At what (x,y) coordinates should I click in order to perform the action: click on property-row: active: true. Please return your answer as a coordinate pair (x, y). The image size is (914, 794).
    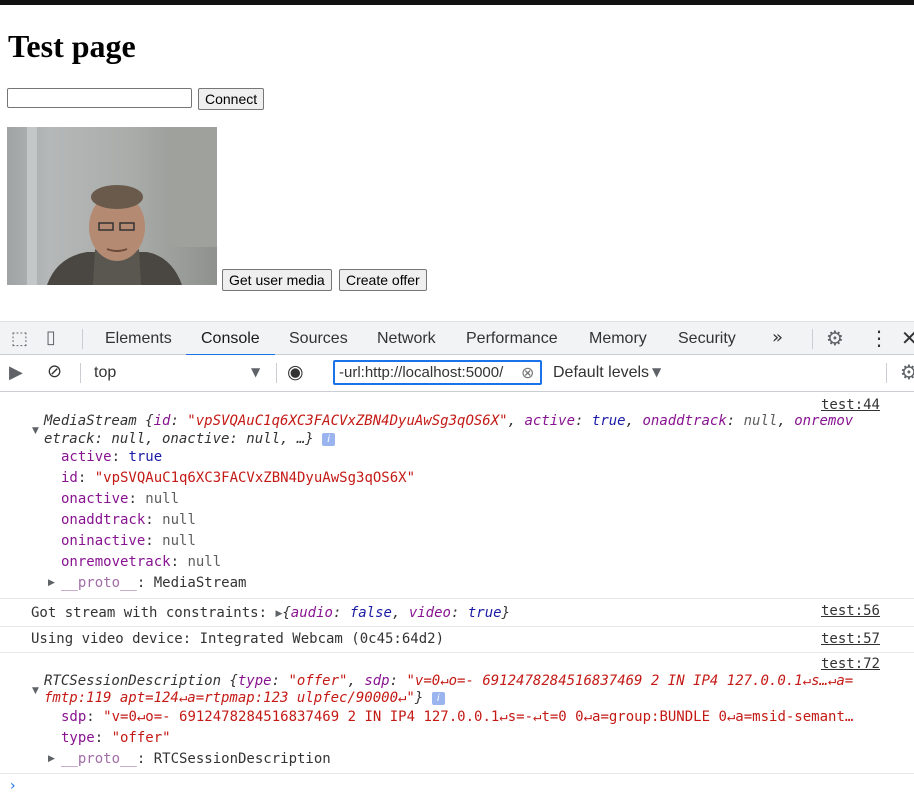
    Looking at the image, I should click on (112, 457).